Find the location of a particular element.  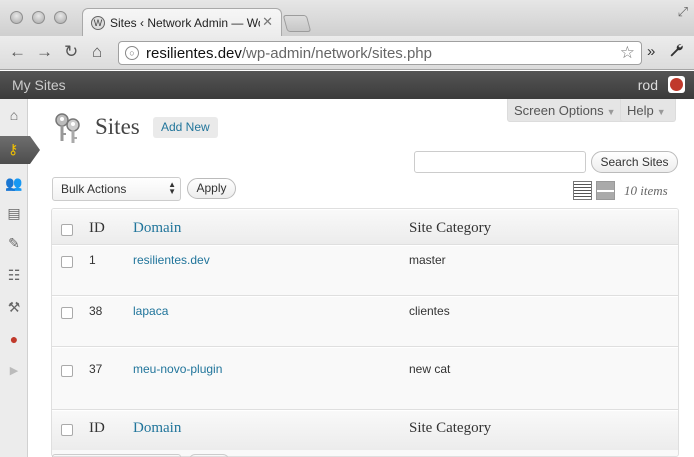

back-icon: ← is located at coordinates (17, 52).